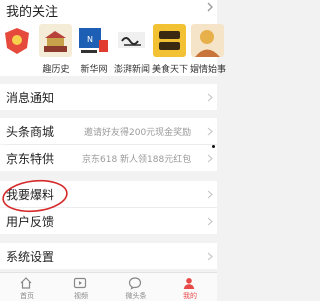 This screenshot has height=301, width=320. Describe the element at coordinates (137, 160) in the screenshot. I see `jd-promo-hint: 京东618 新人领188元红包` at that location.